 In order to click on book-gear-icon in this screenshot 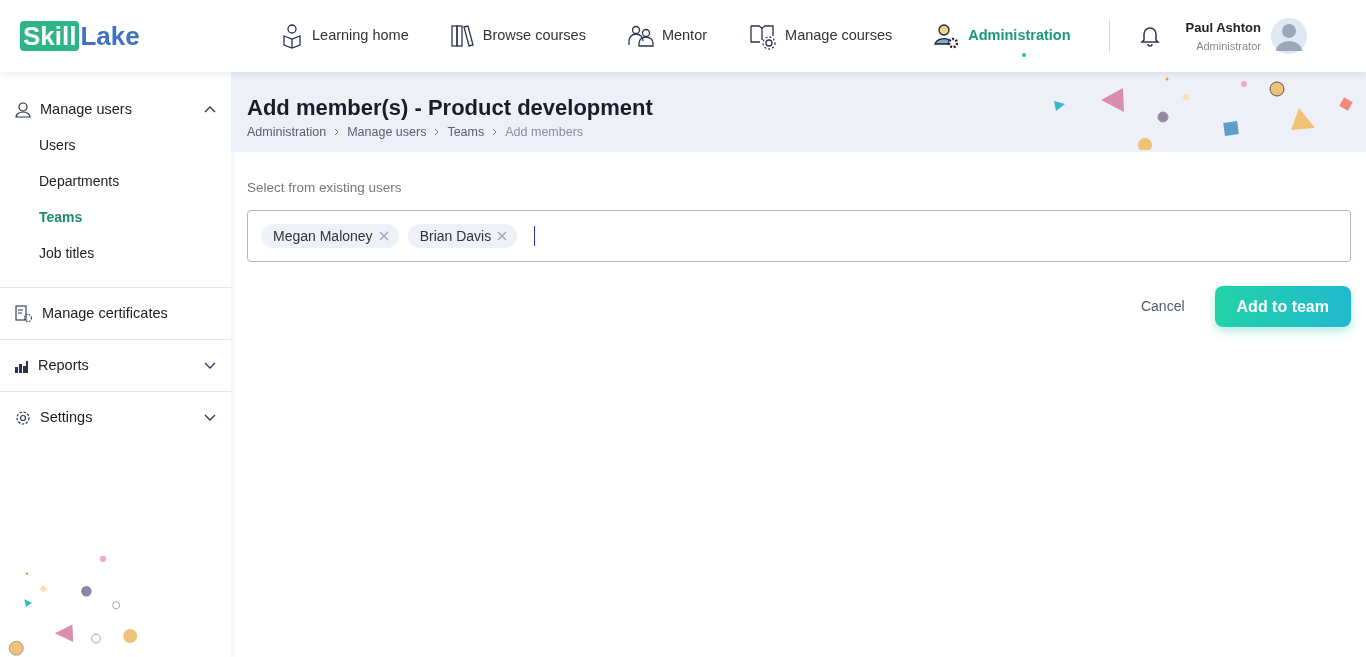, I will do `click(763, 36)`.